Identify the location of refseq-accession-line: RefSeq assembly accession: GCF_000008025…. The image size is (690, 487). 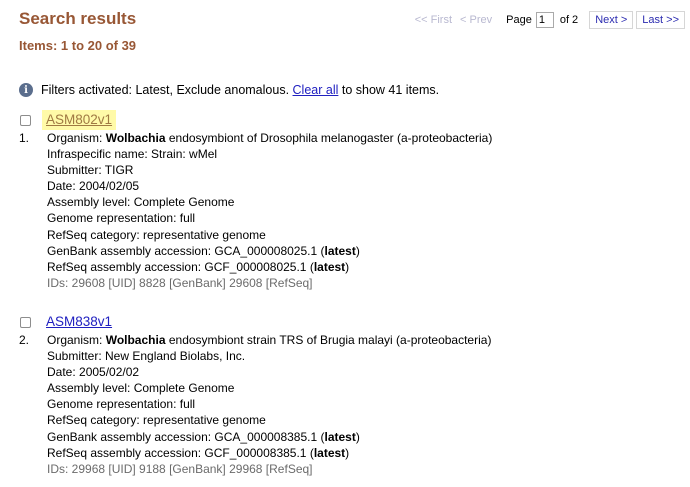
(198, 266).